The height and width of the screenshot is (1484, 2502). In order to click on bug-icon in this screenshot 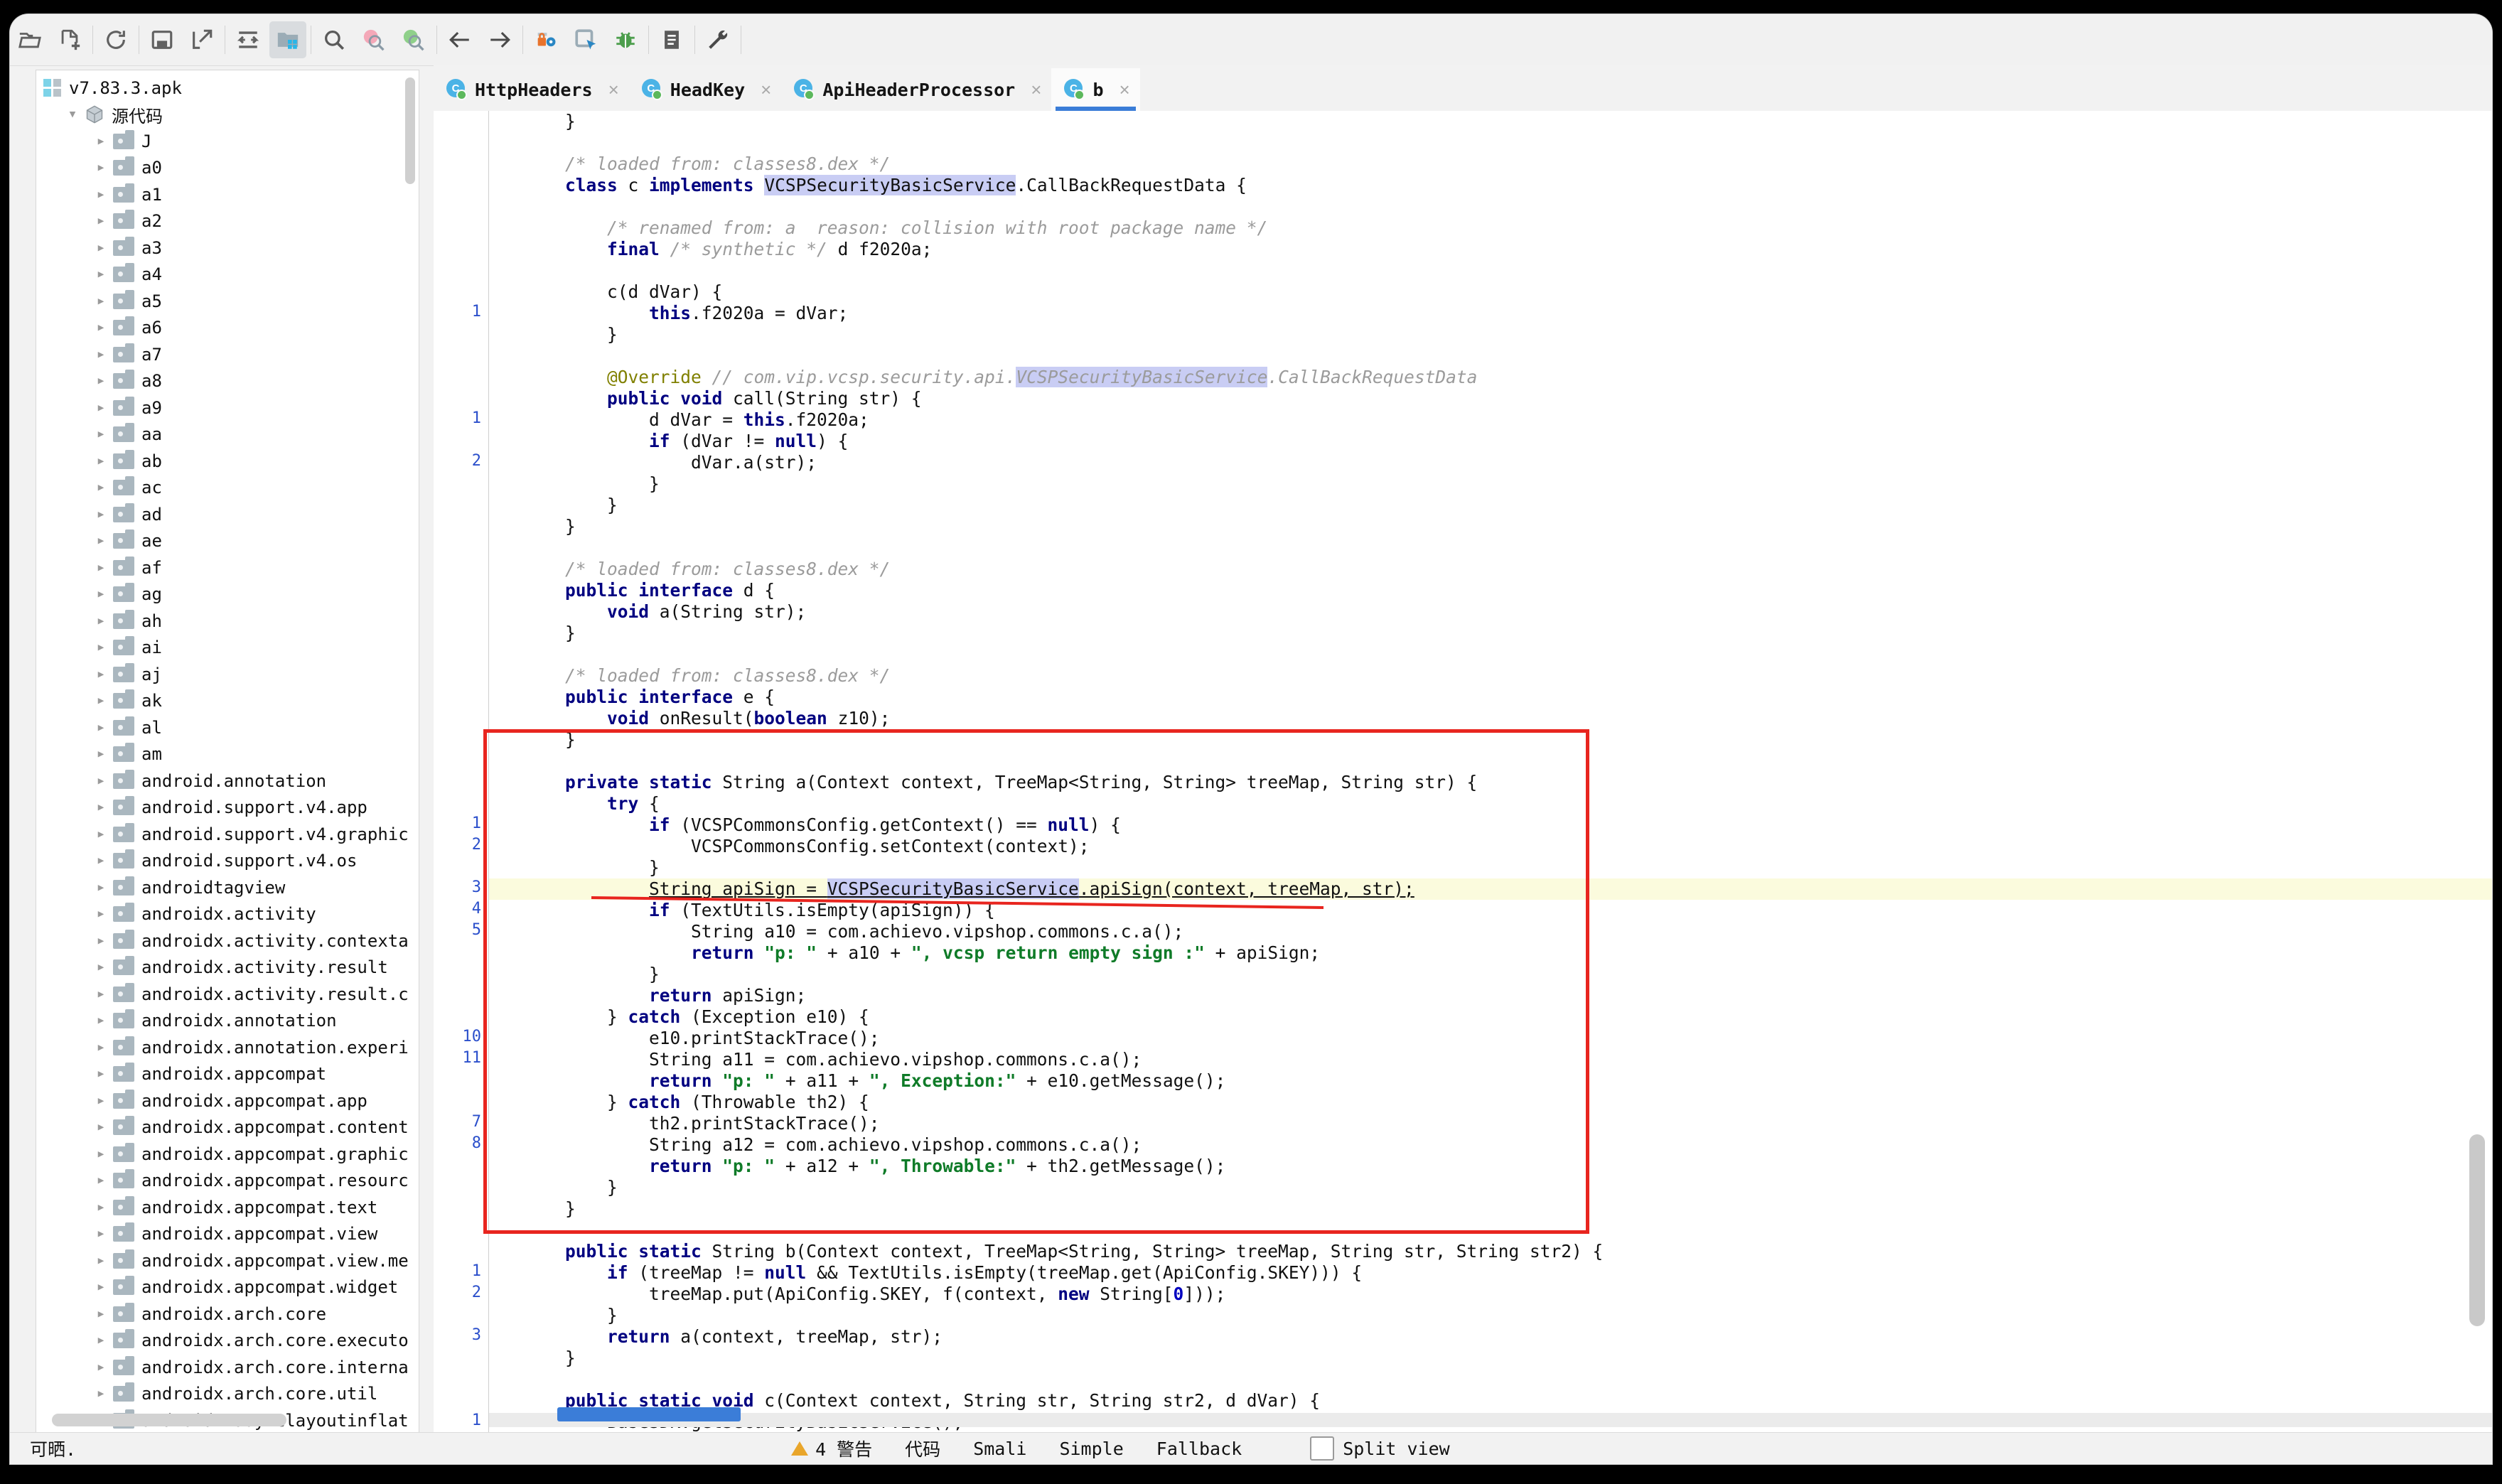, I will do `click(625, 39)`.